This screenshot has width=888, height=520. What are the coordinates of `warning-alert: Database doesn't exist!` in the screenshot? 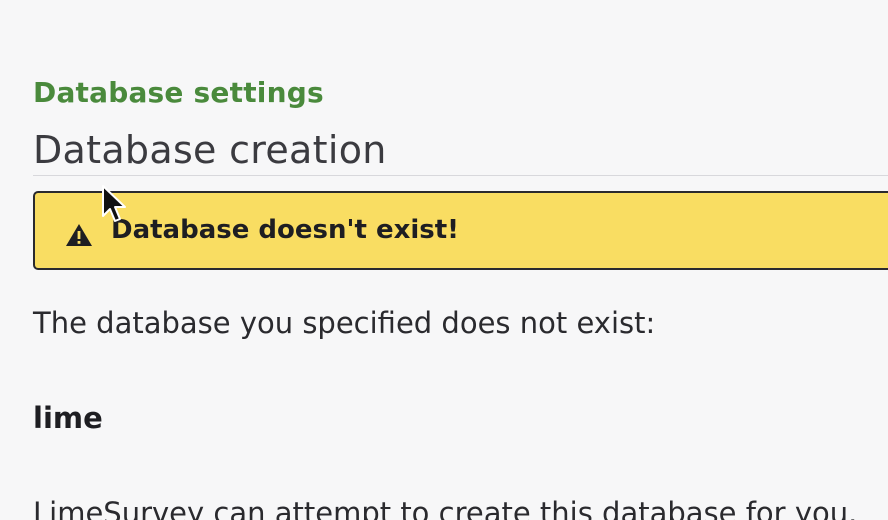 It's located at (460, 230).